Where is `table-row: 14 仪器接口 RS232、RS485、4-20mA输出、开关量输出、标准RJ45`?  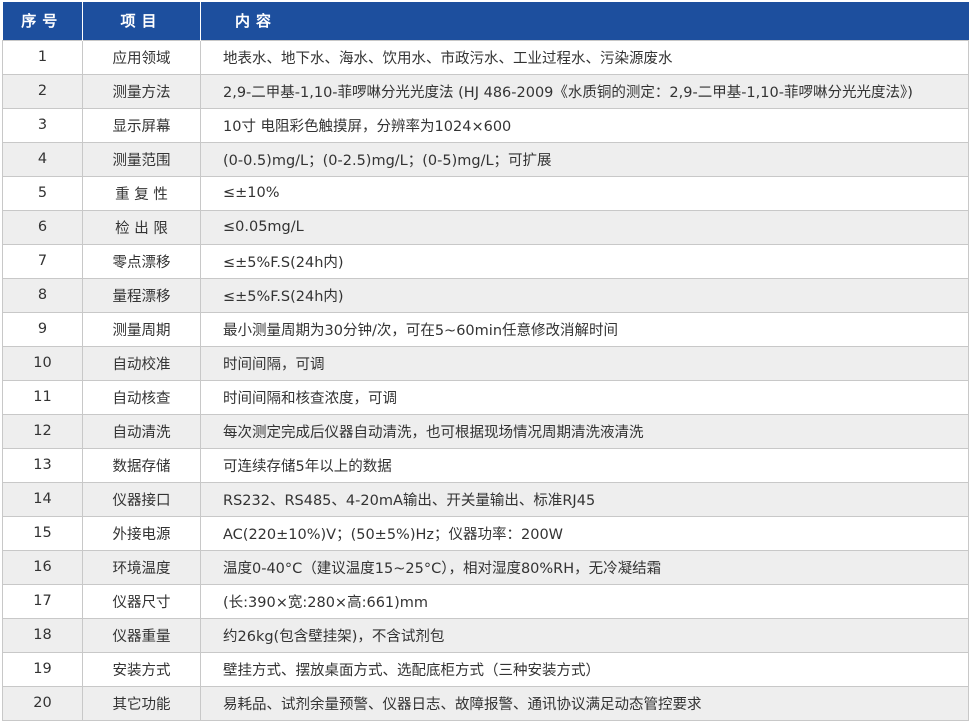
table-row: 14 仪器接口 RS232、RS485、4-20mA输出、开关量输出、标准RJ45 is located at coordinates (485, 499).